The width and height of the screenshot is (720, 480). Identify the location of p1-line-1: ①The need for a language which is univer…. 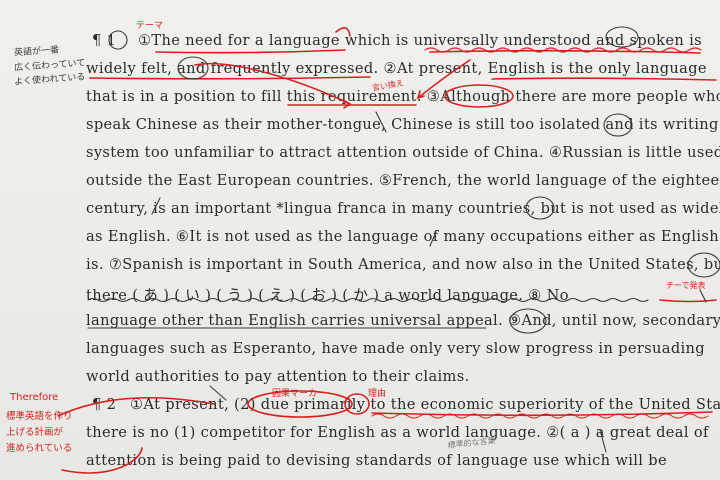
(420, 40).